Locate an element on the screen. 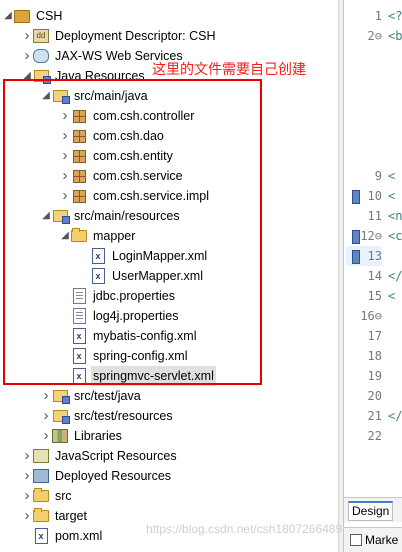  line-number: 18 is located at coordinates (374, 356).